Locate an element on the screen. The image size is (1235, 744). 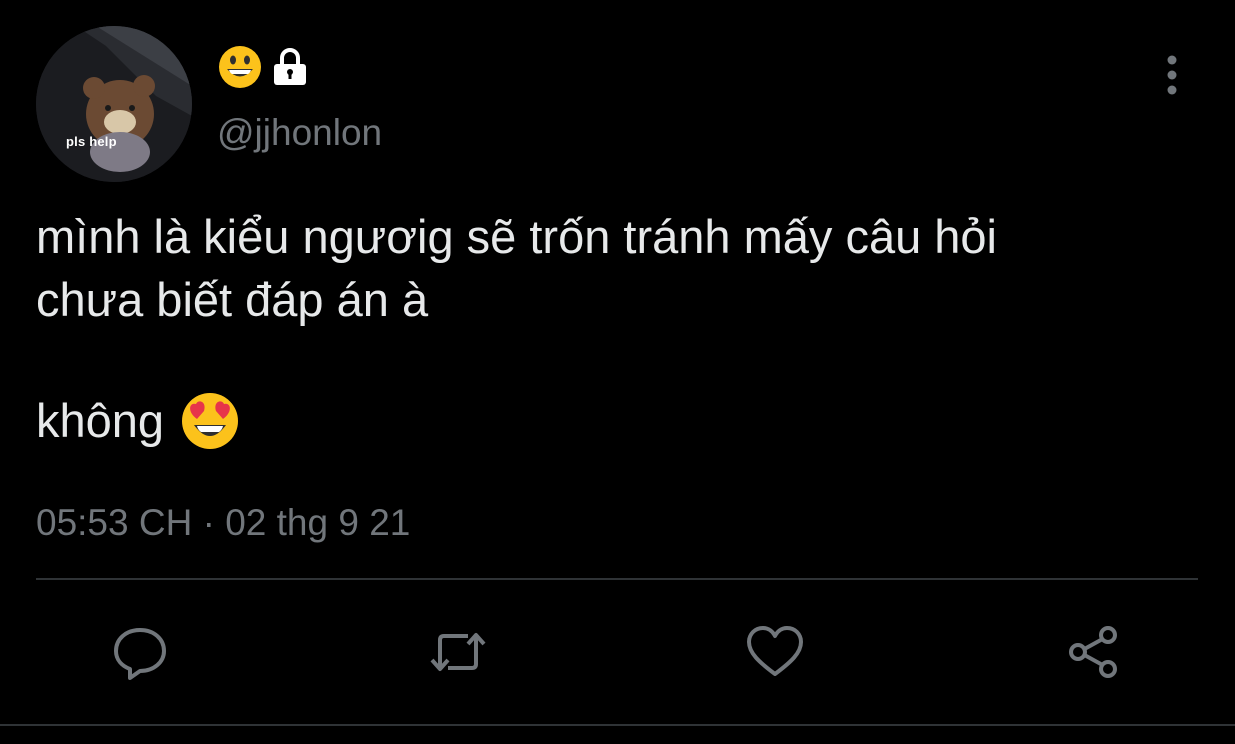
retweet-button is located at coordinates (458, 652).